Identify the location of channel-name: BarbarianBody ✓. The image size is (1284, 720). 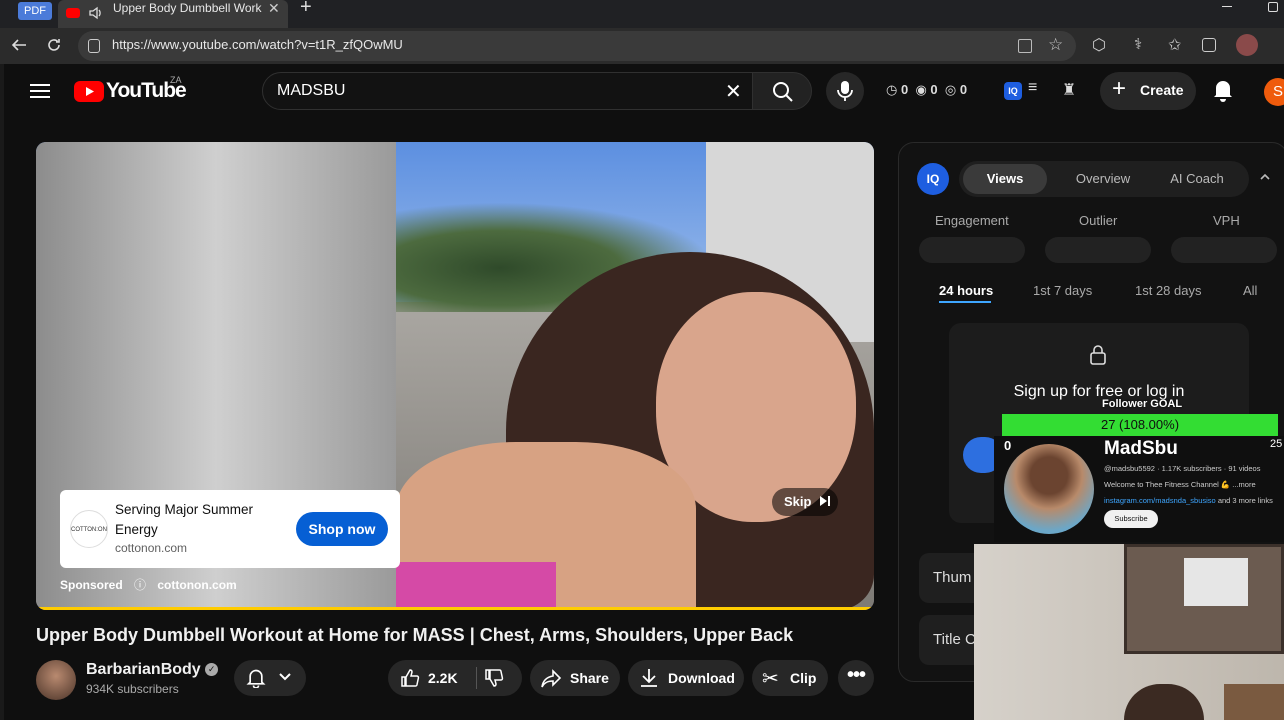
(152, 670).